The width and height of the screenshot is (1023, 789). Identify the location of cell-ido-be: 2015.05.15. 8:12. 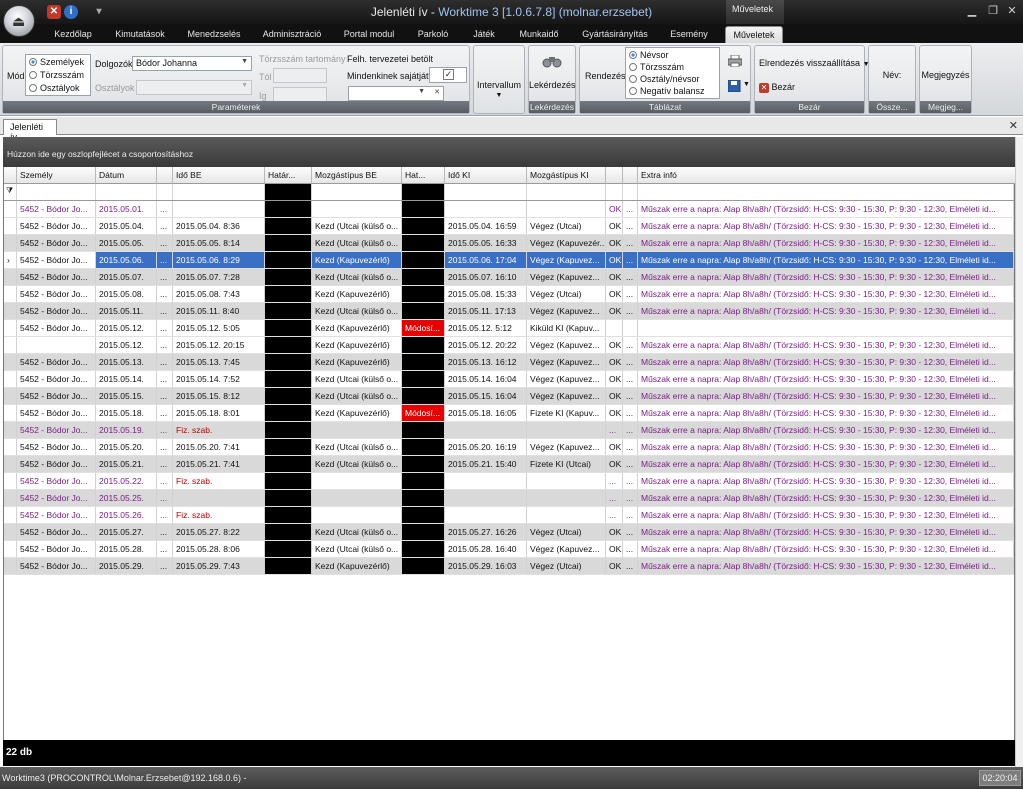
(219, 396).